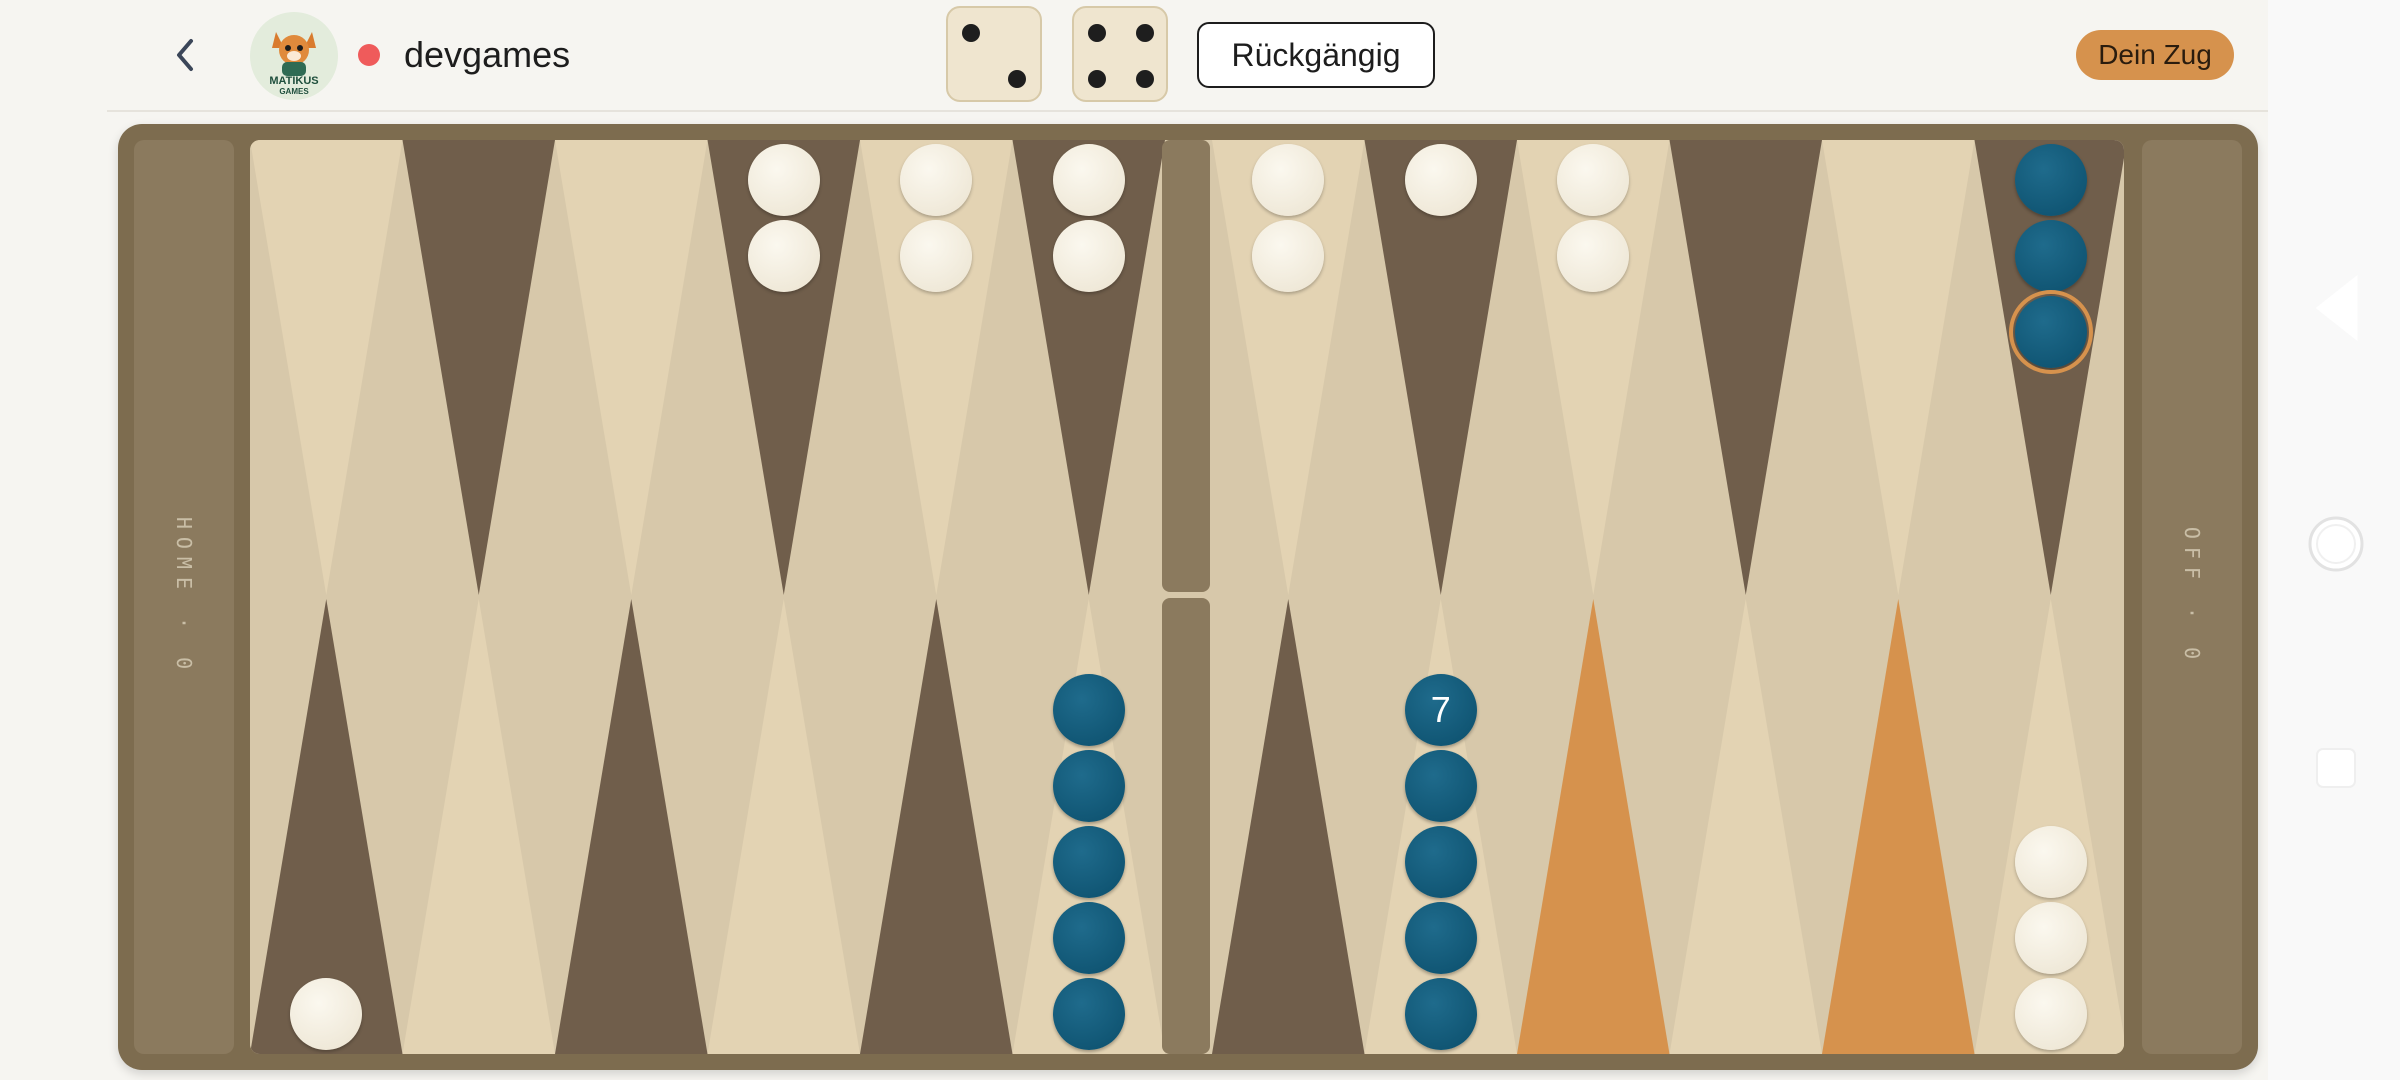 This screenshot has width=2400, height=1080. What do you see at coordinates (2336, 544) in the screenshot?
I see `home-circle-icon` at bounding box center [2336, 544].